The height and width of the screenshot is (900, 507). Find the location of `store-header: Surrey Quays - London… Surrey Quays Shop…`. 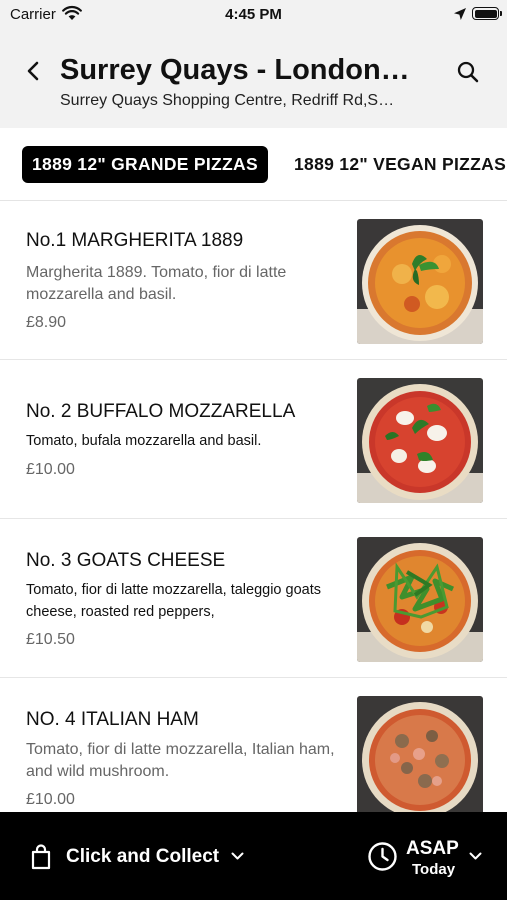

store-header: Surrey Quays - London… Surrey Quays Shop… is located at coordinates (253, 79).